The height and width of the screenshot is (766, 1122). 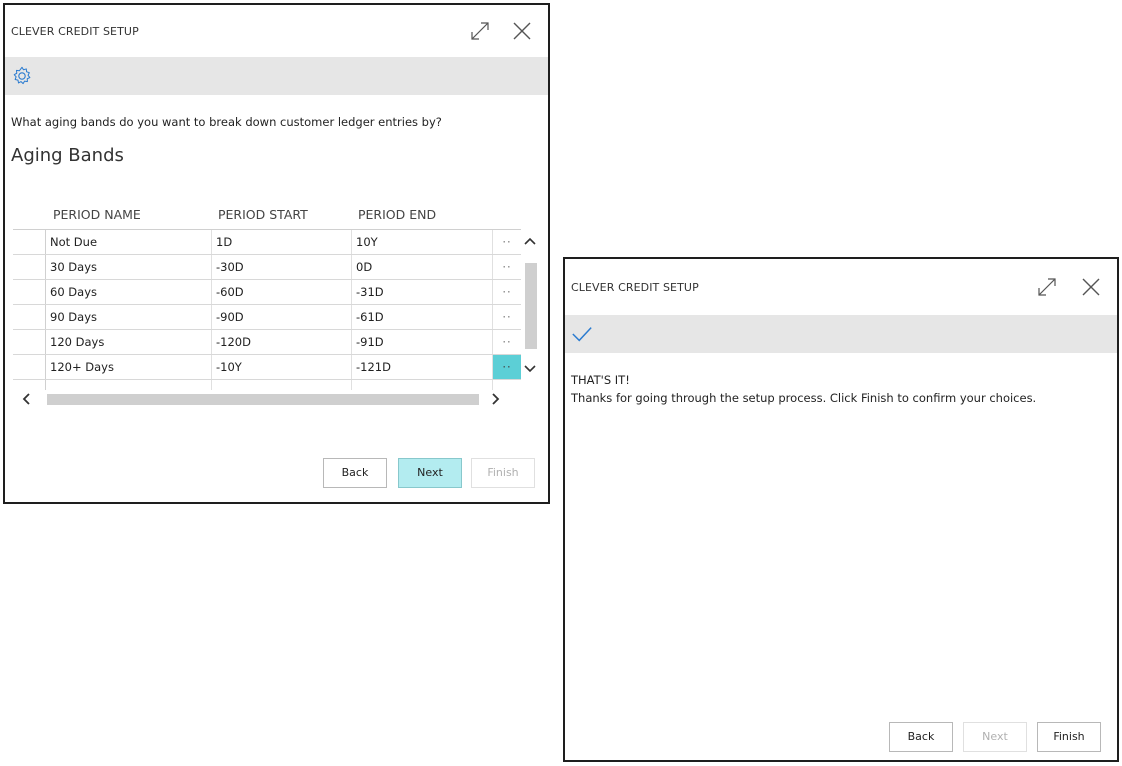 What do you see at coordinates (495, 399) in the screenshot?
I see `chevron-right-icon` at bounding box center [495, 399].